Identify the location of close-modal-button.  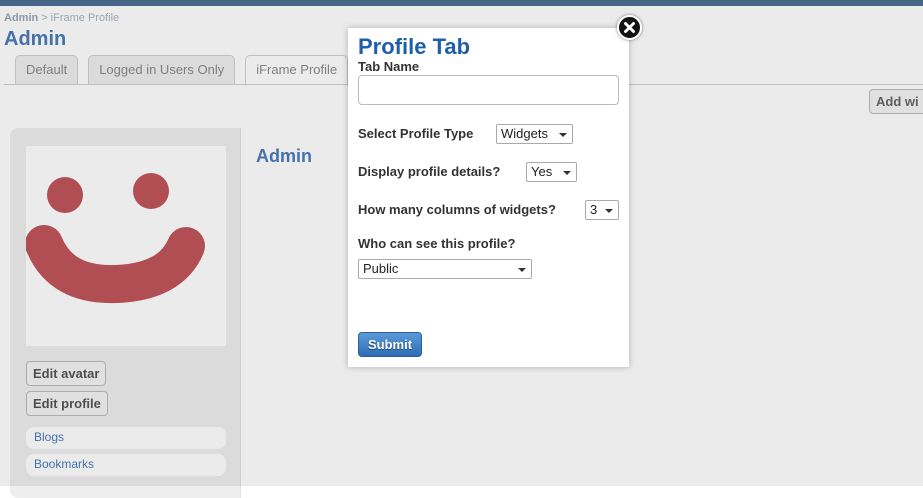
(629, 27).